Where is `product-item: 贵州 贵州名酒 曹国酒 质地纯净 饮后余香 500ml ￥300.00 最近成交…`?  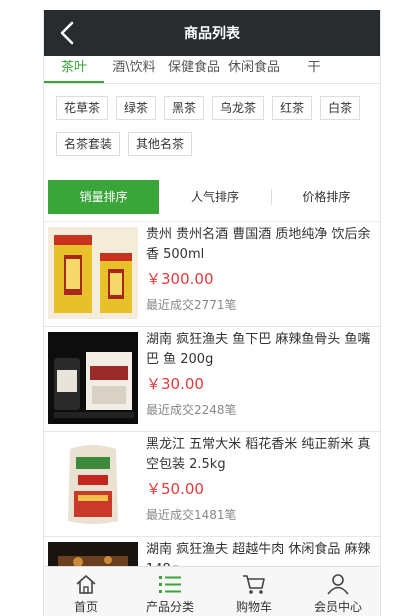
product-item: 贵州 贵州名酒 曹国酒 质地纯净 饮后余香 500ml ￥300.00 最近成交… is located at coordinates (212, 274).